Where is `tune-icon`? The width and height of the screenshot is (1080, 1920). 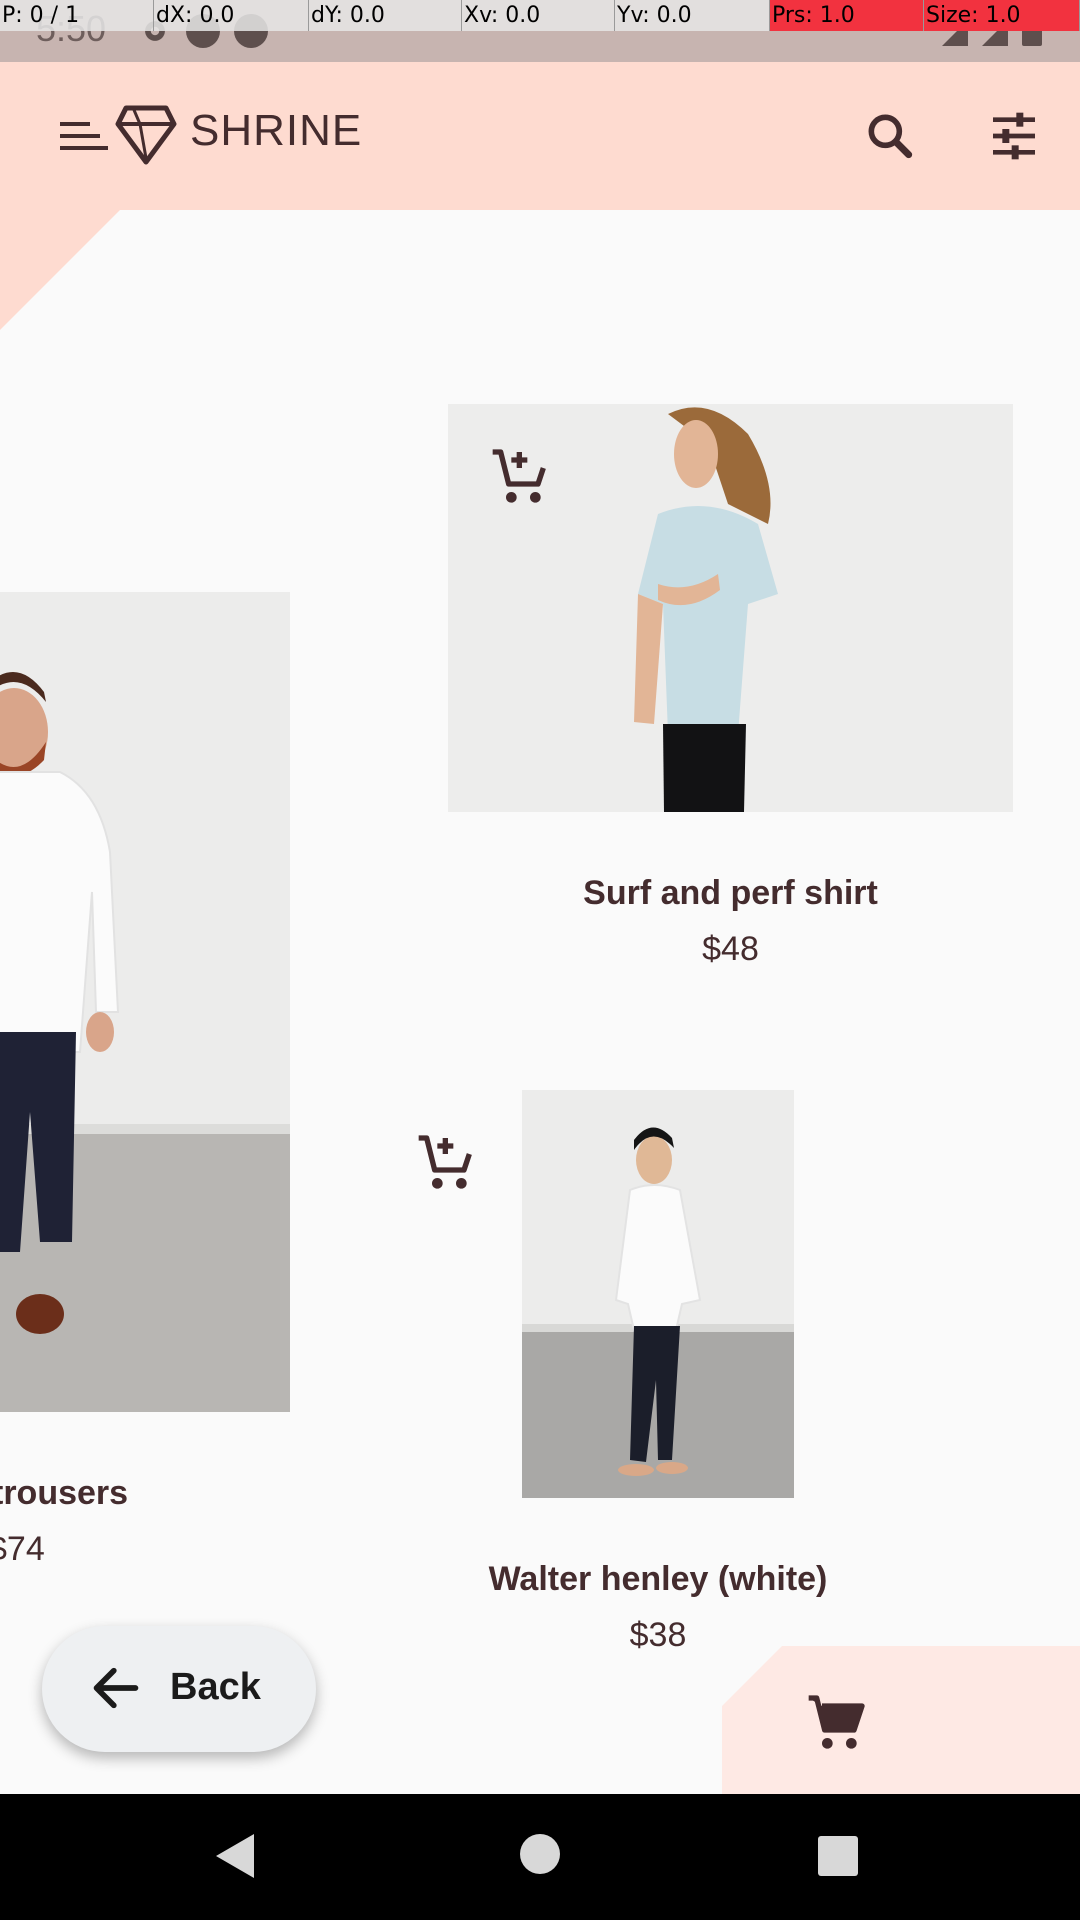 tune-icon is located at coordinates (1014, 136).